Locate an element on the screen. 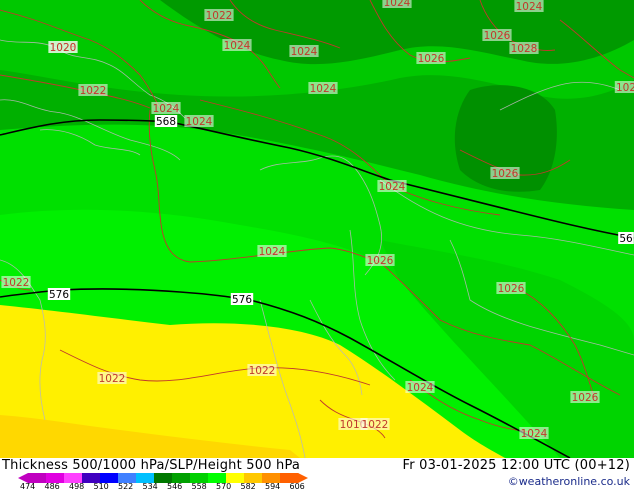 This screenshot has width=634, height=491. svg-text: 102 is located at coordinates (625, 88).